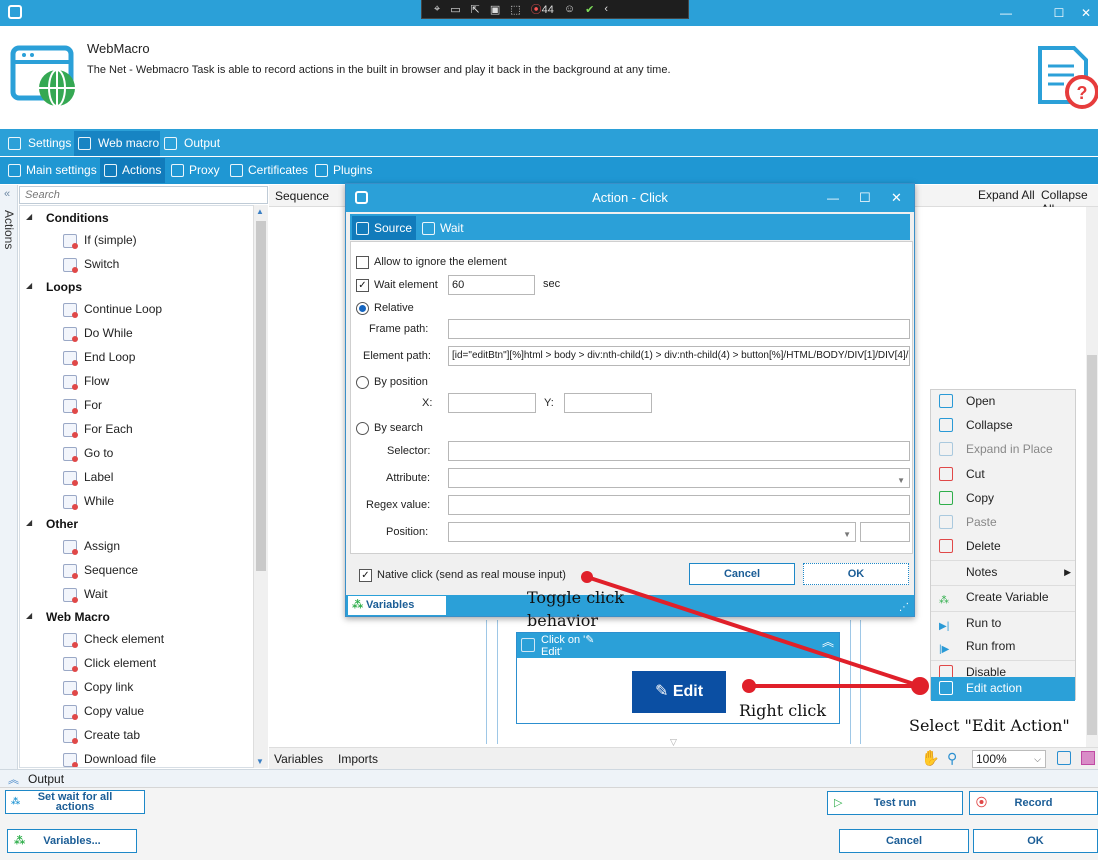 This screenshot has width=1098, height=860. What do you see at coordinates (989, 725) in the screenshot?
I see `annotation-select-edit: Select "Edit Action"` at bounding box center [989, 725].